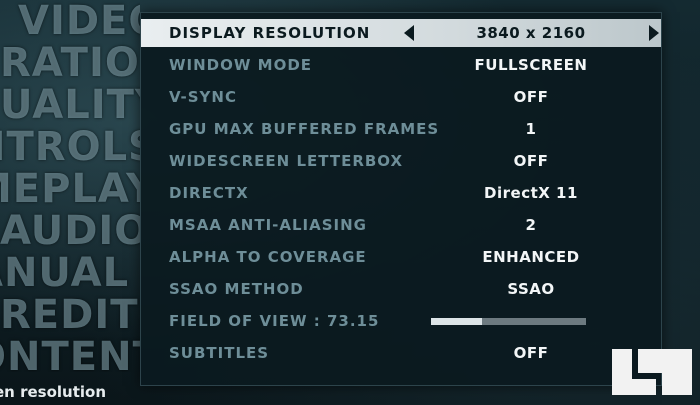 The image size is (700, 405). I want to click on setting-row-display-resolution: DISPLAY RESOLUTION 3840 x 2160, so click(401, 33).